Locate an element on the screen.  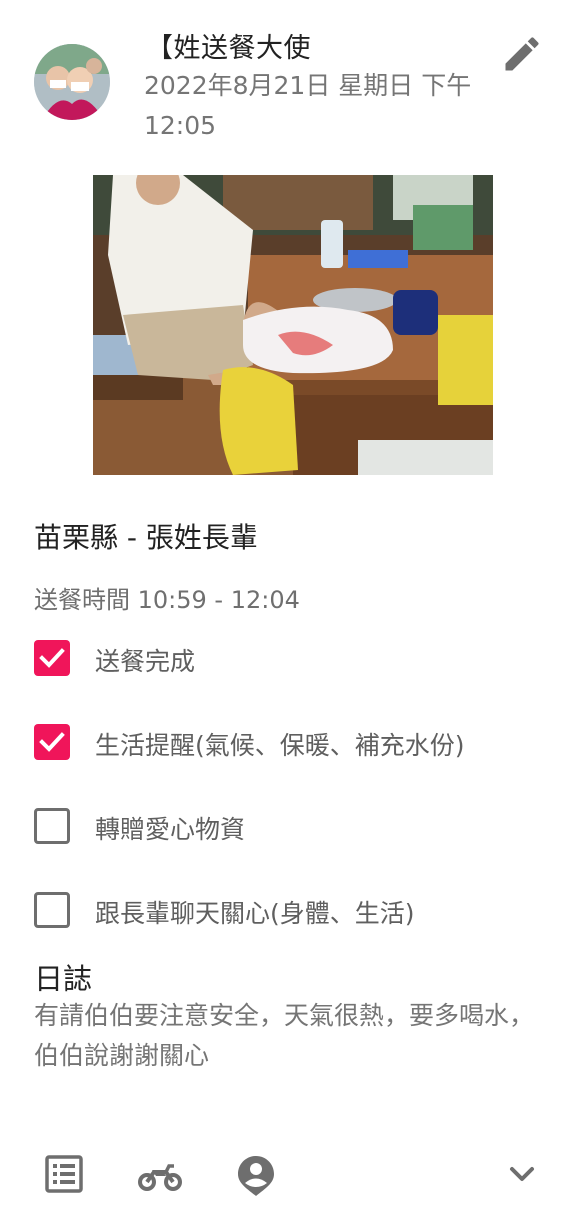
task-chat-with-elder: 跟長輩聊天關心(身體、生活) is located at coordinates (294, 910).